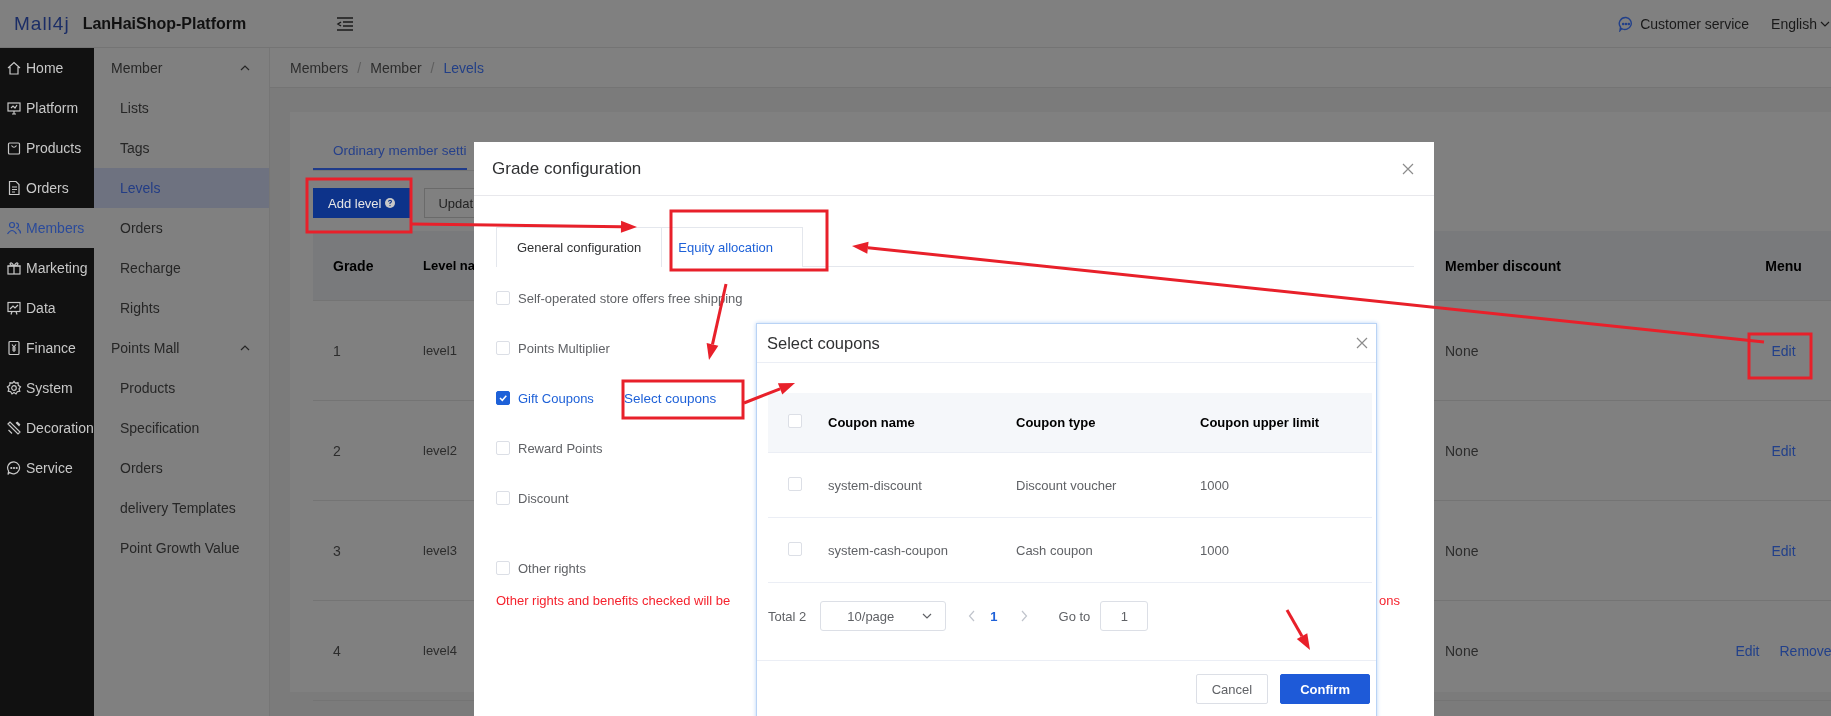 This screenshot has width=1831, height=716. What do you see at coordinates (14, 428) in the screenshot?
I see `tools-icon` at bounding box center [14, 428].